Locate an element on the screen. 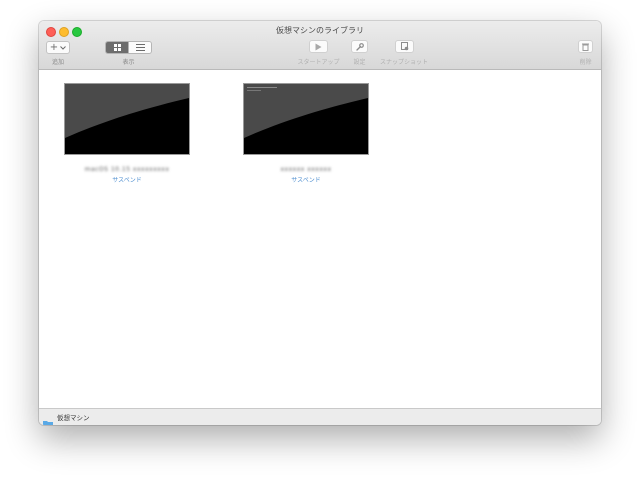 Image resolution: width=640 pixels, height=481 pixels. list-view-button is located at coordinates (139, 47).